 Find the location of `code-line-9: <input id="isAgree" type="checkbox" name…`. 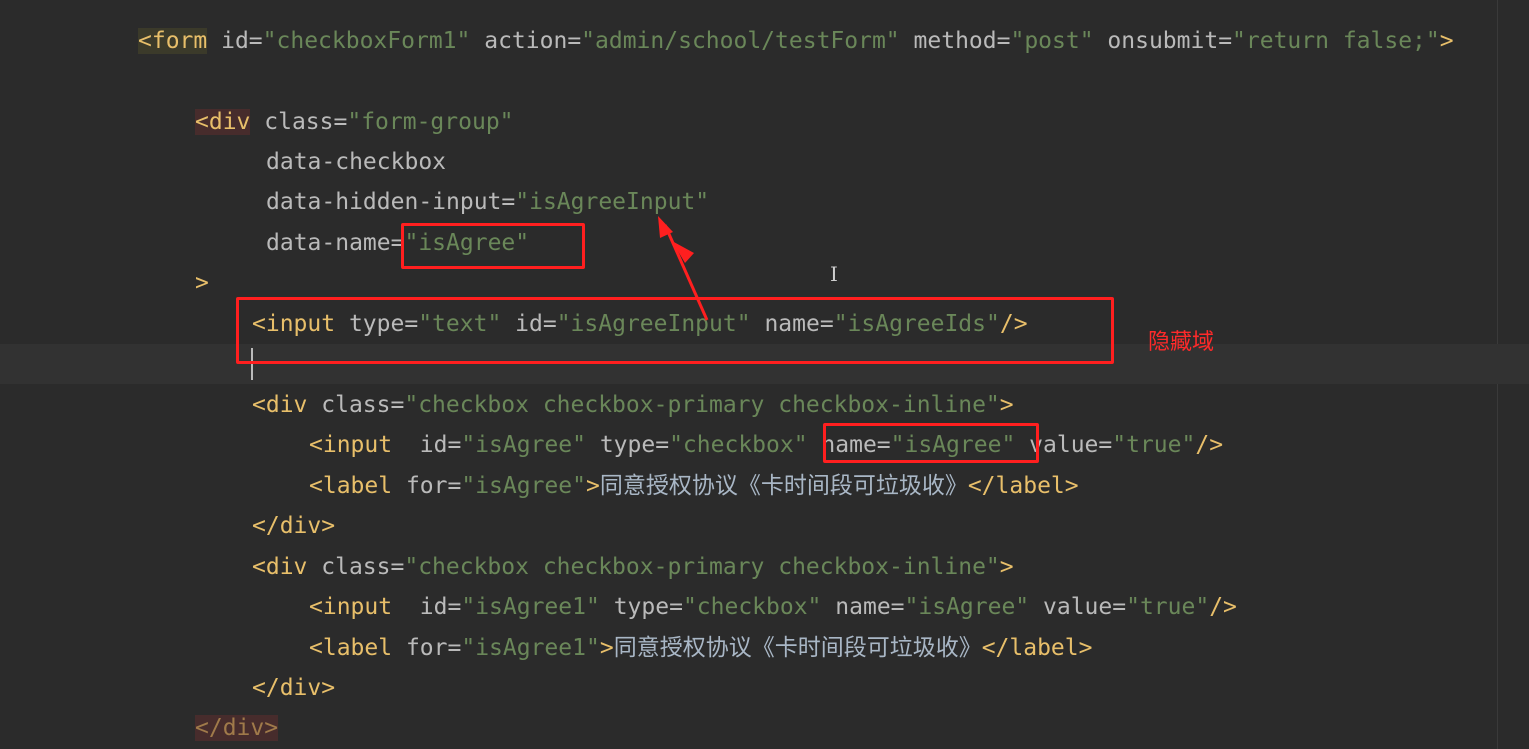

code-line-9: <input id="isAgree" type="checkbox" name… is located at coordinates (766, 445).